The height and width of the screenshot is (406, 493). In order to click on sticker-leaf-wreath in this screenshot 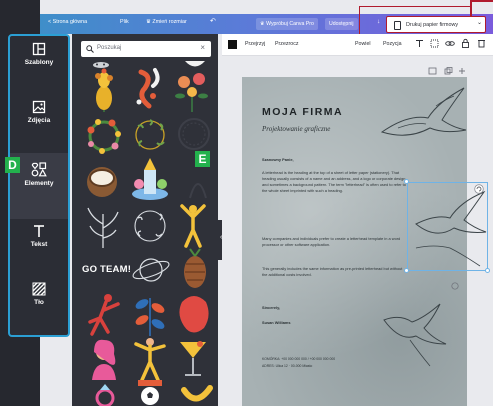, I will do `click(150, 135)`.